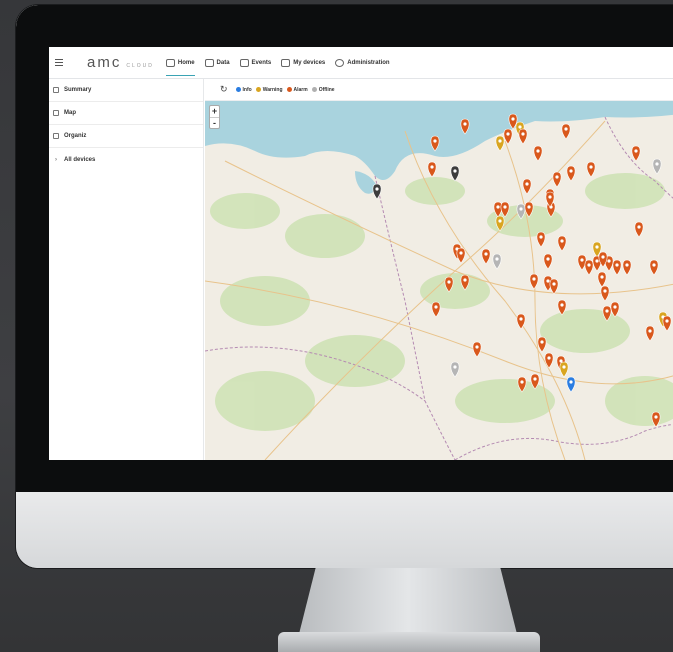 The height and width of the screenshot is (652, 673). What do you see at coordinates (126, 90) in the screenshot?
I see `sidebar-item-summary: Summary` at bounding box center [126, 90].